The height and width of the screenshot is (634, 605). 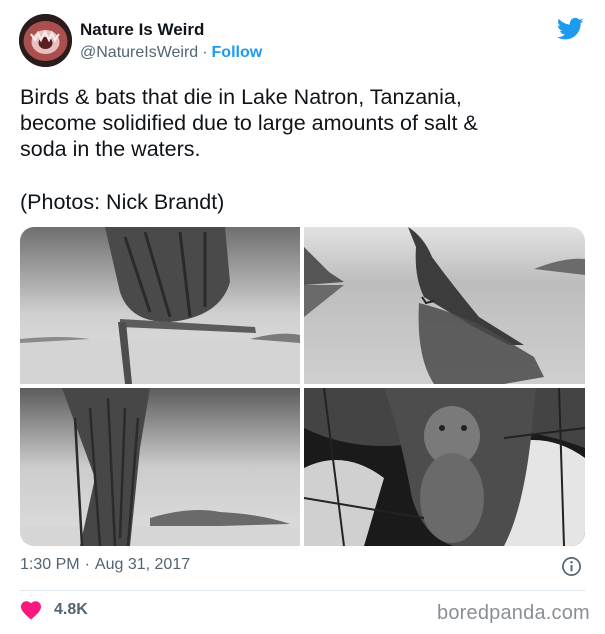 I want to click on heart-icon, so click(x=31, y=610).